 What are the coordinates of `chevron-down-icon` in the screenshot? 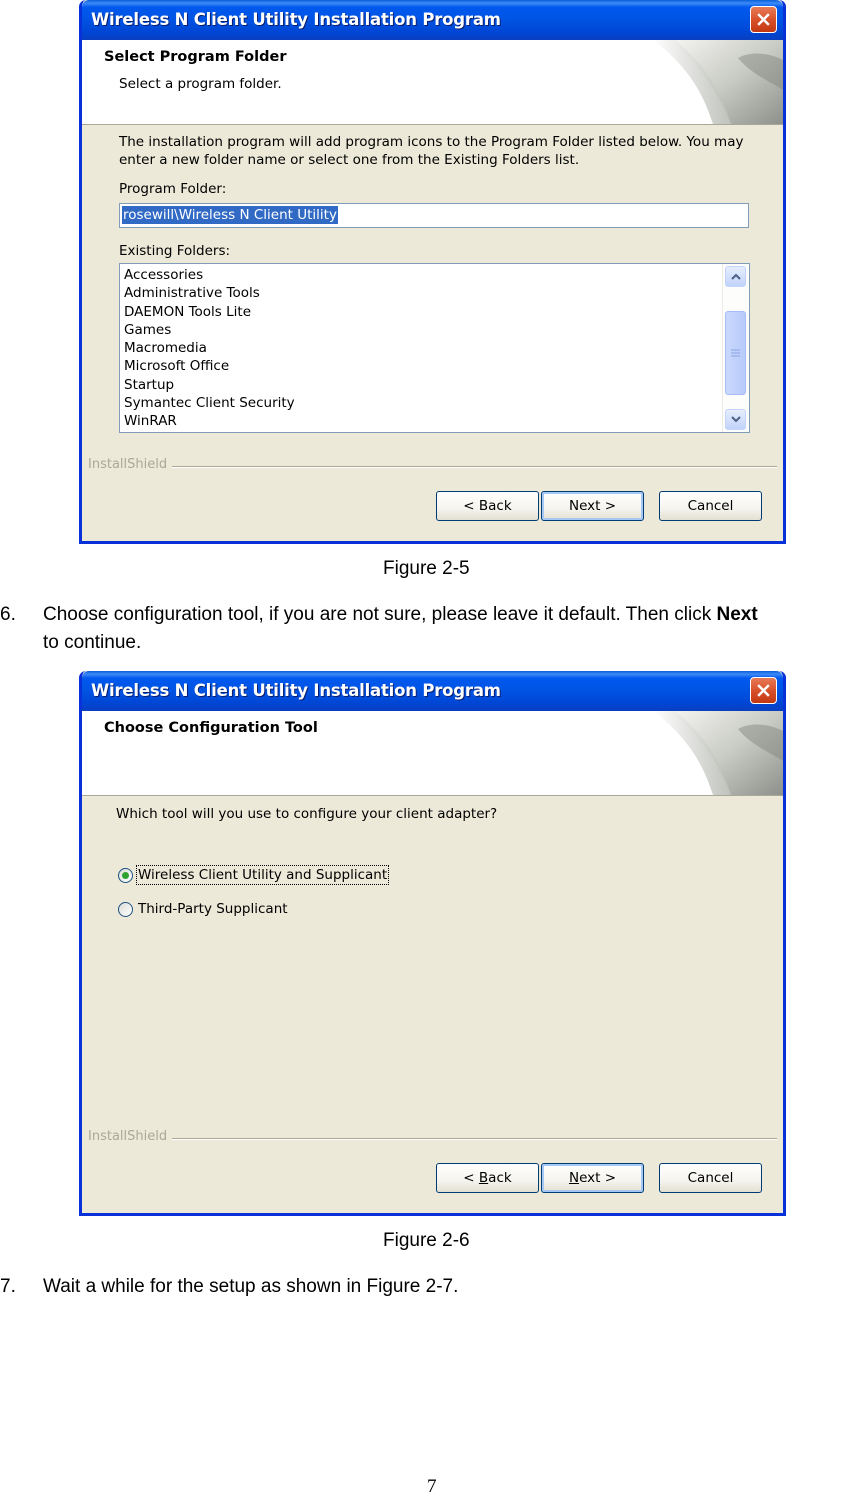 It's located at (735, 419).